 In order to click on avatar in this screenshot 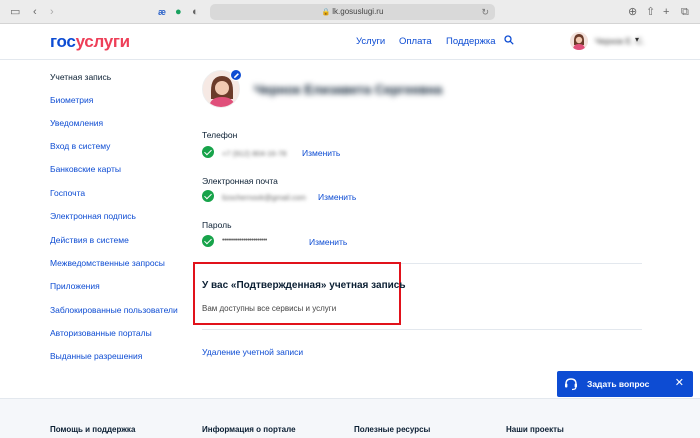, I will do `click(579, 41)`.